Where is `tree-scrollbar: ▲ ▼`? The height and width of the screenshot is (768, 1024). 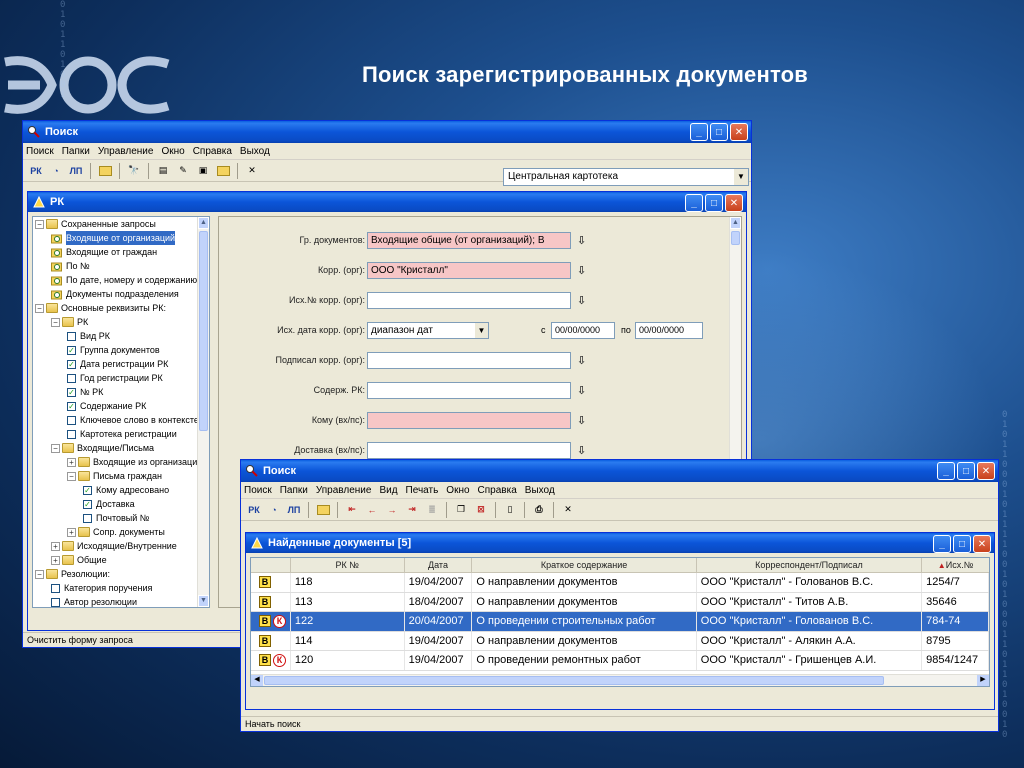
tree-scrollbar: ▲ ▼ is located at coordinates (203, 412).